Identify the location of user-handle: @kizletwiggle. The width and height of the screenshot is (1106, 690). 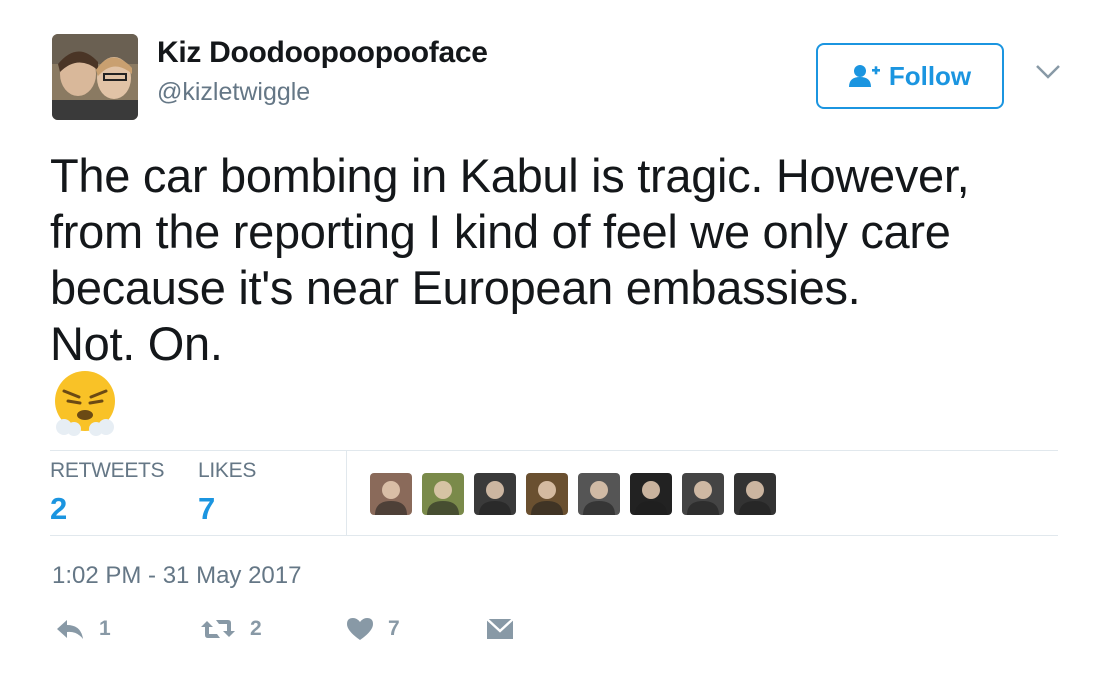
(233, 92).